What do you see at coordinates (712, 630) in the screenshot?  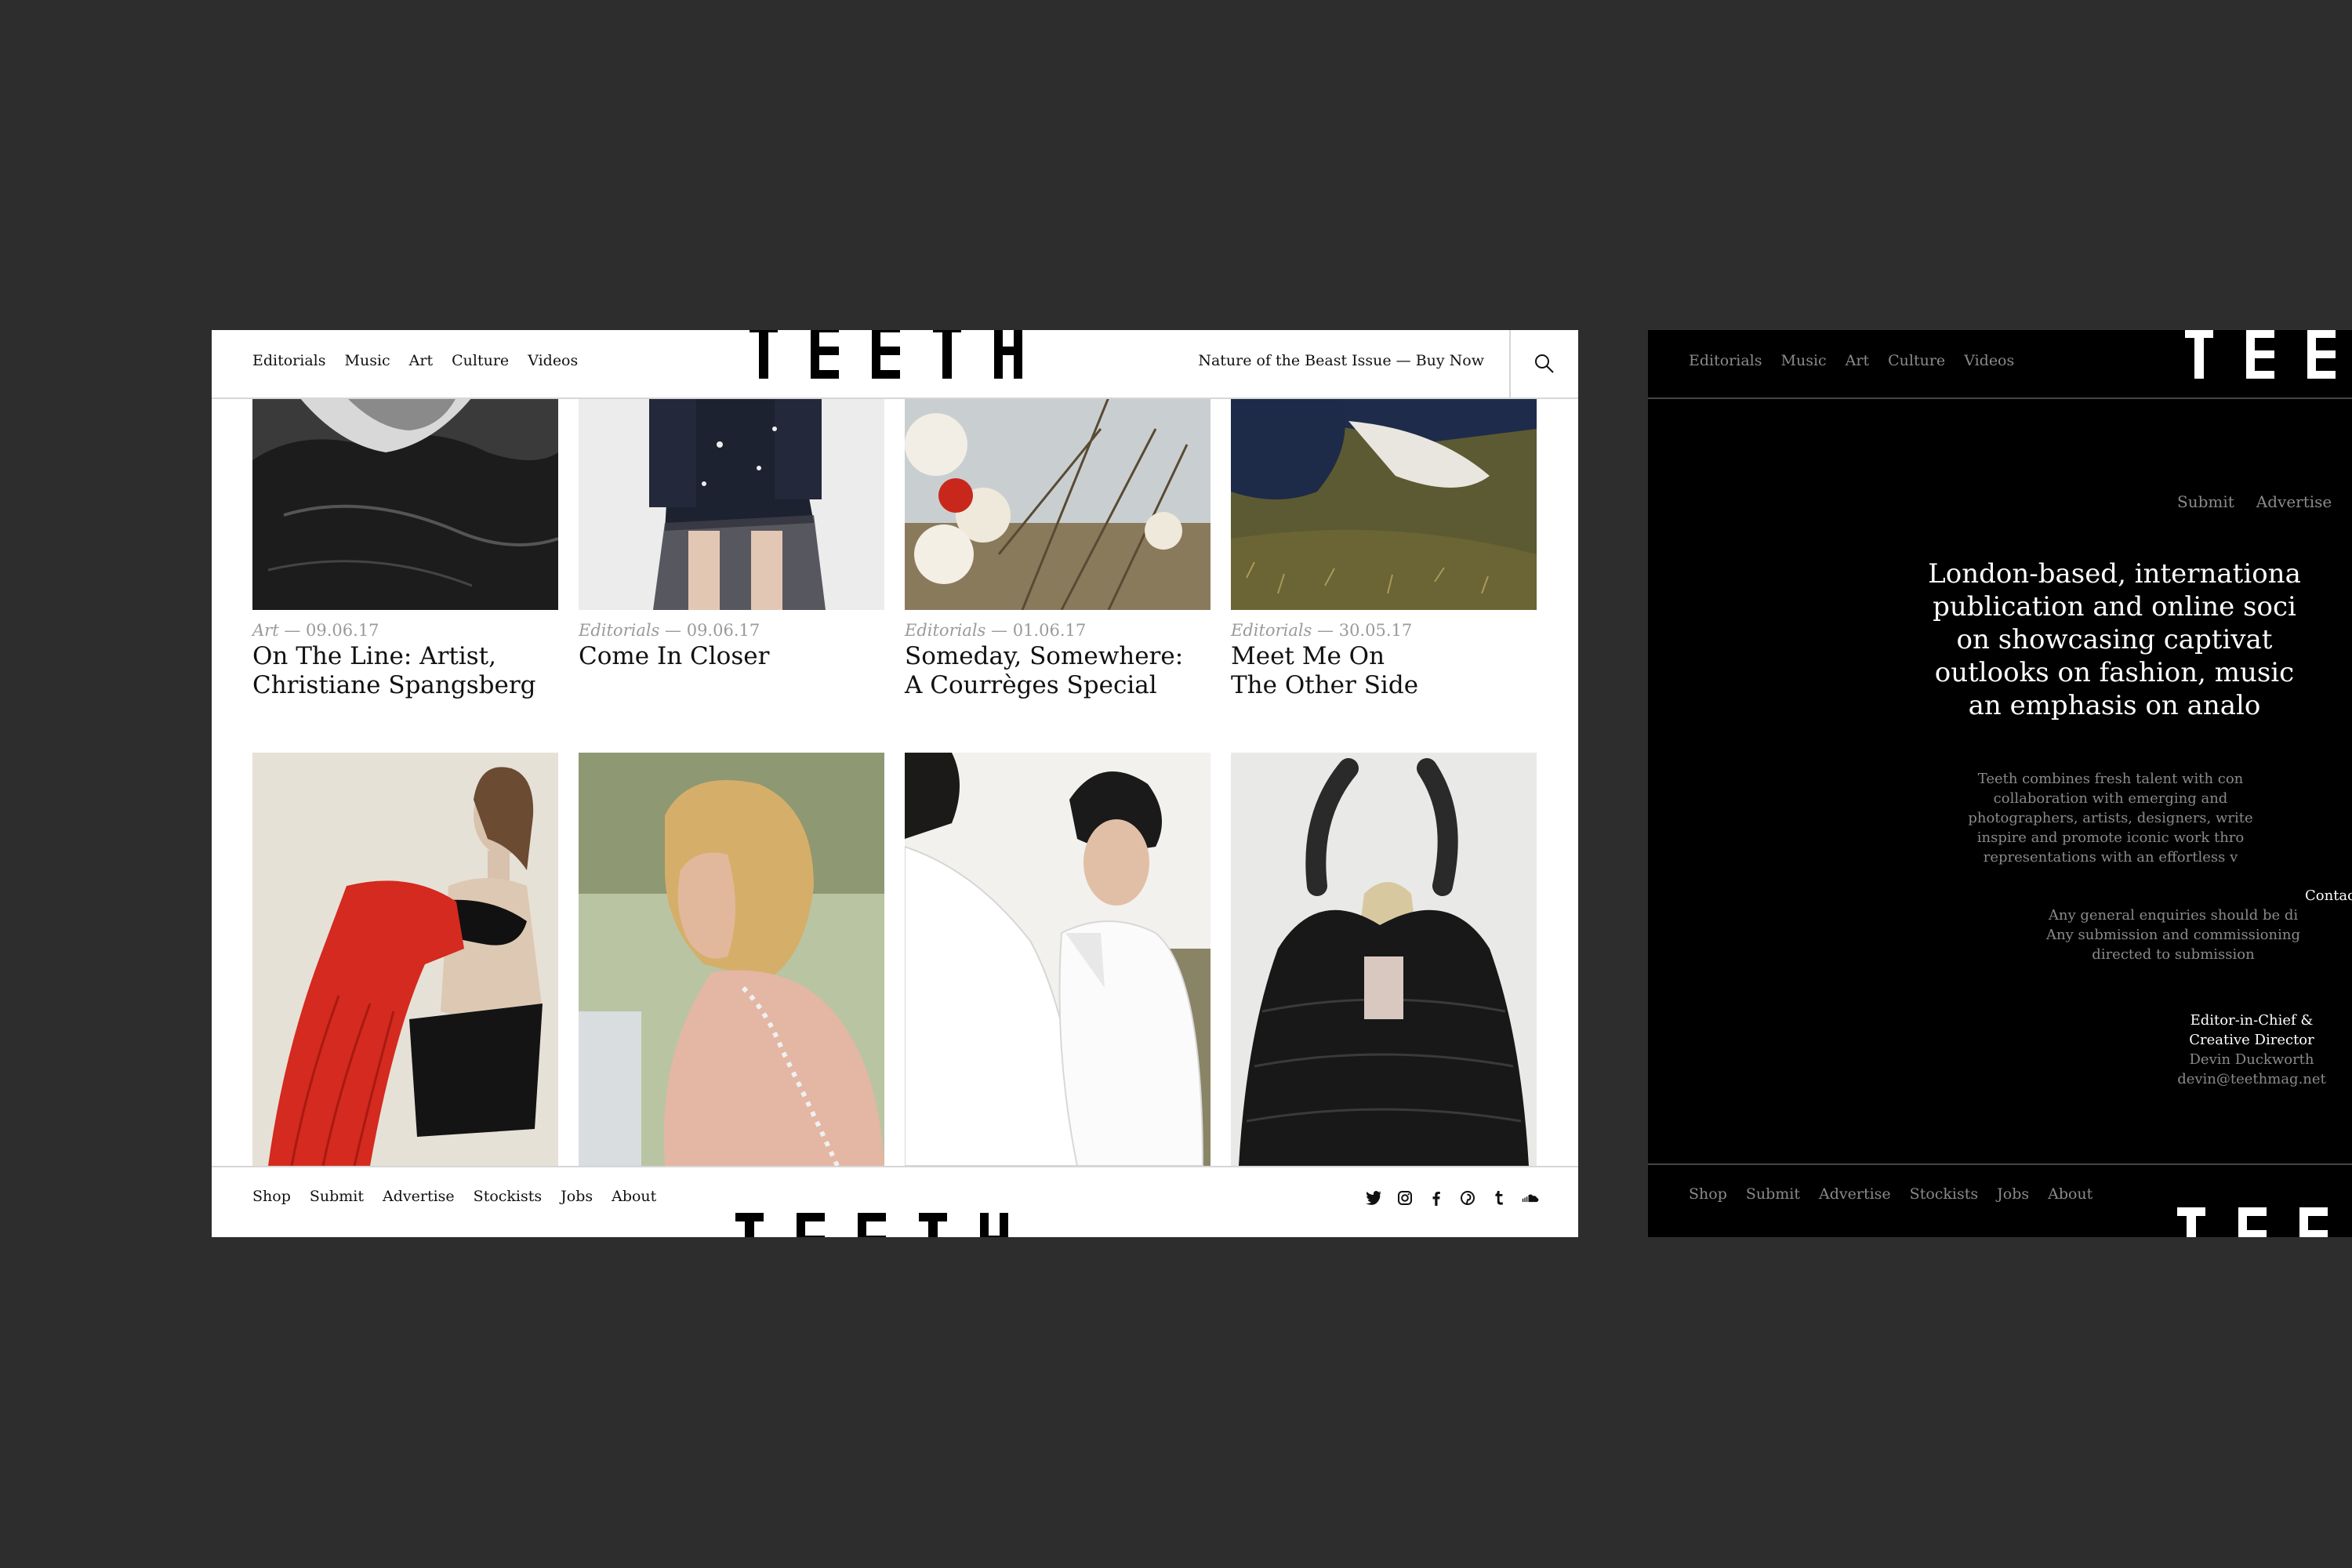 I see `article-date: — 09.06.17` at bounding box center [712, 630].